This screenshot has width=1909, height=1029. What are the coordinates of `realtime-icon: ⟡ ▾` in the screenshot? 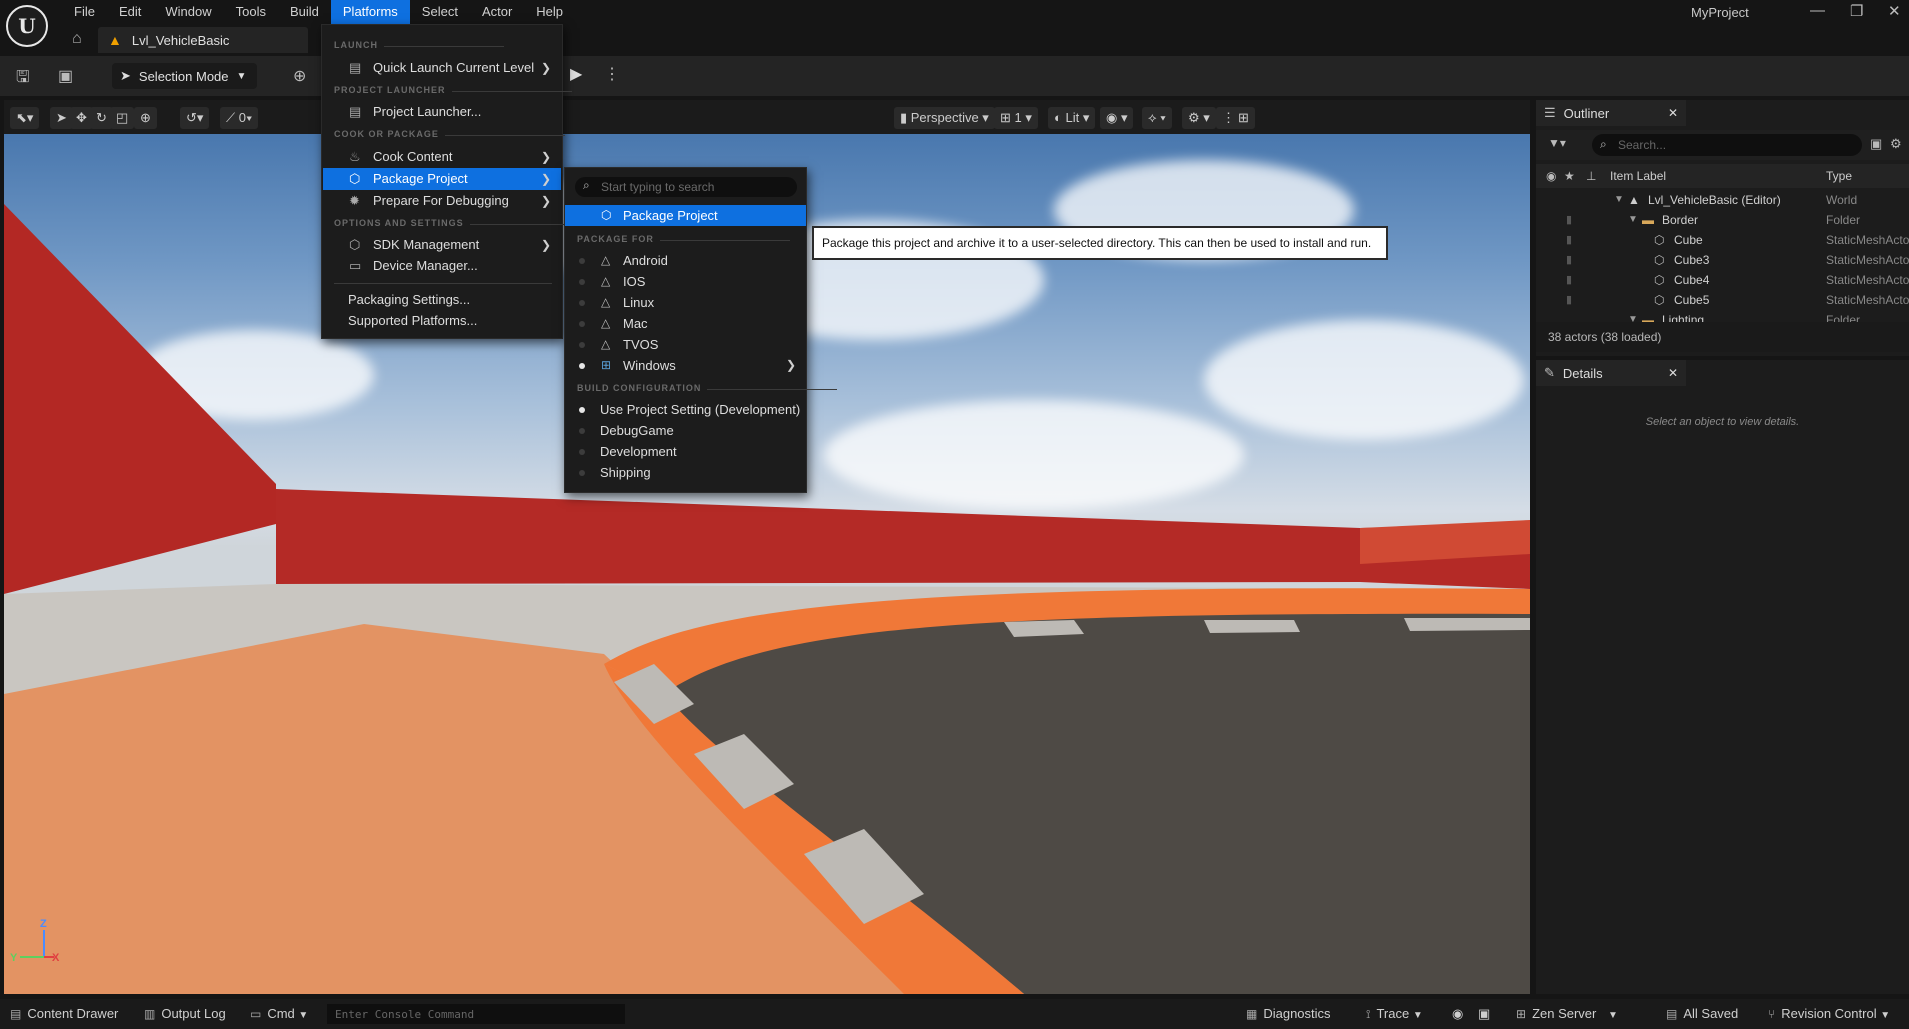 It's located at (1157, 118).